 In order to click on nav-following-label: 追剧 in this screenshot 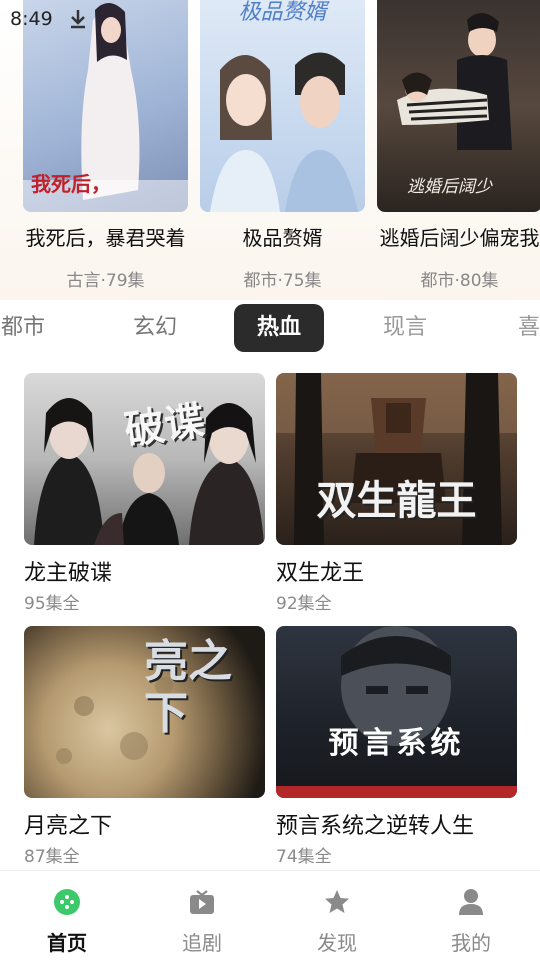, I will do `click(202, 943)`.